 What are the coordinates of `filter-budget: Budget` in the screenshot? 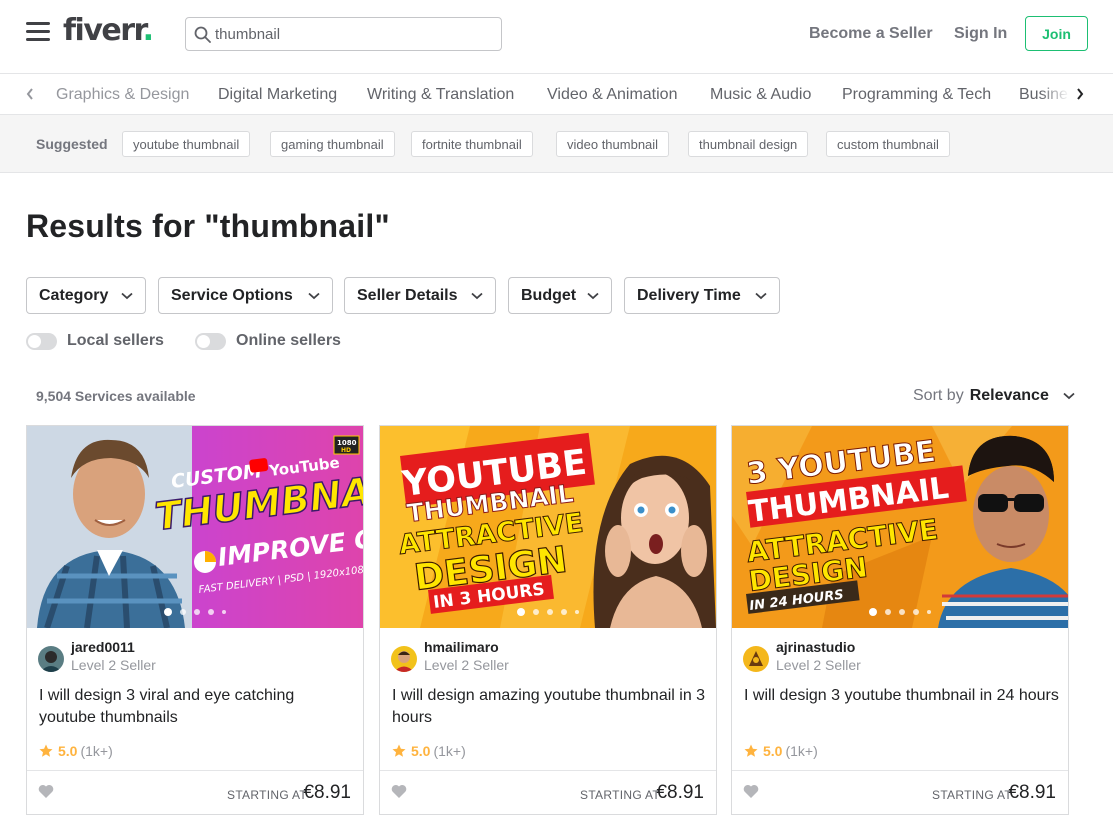 It's located at (560, 295).